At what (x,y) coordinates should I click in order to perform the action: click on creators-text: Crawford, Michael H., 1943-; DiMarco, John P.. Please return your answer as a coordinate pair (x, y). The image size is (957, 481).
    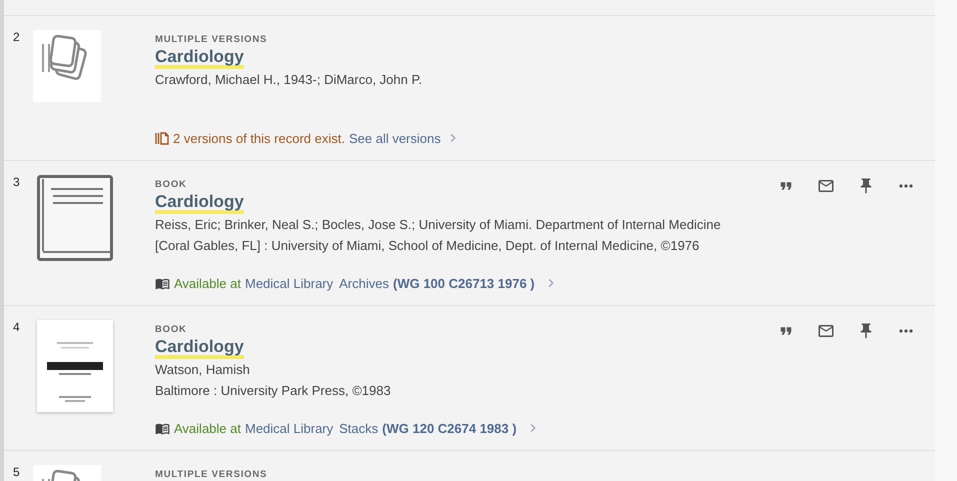
    Looking at the image, I should click on (288, 80).